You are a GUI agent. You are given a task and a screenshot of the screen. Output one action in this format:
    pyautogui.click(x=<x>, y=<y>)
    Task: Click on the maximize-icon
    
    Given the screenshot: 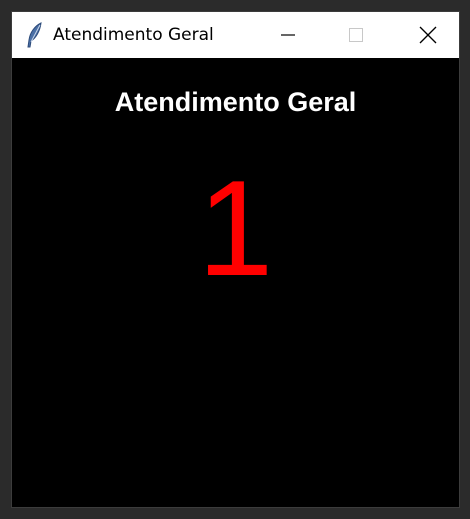 What is the action you would take?
    pyautogui.click(x=356, y=35)
    